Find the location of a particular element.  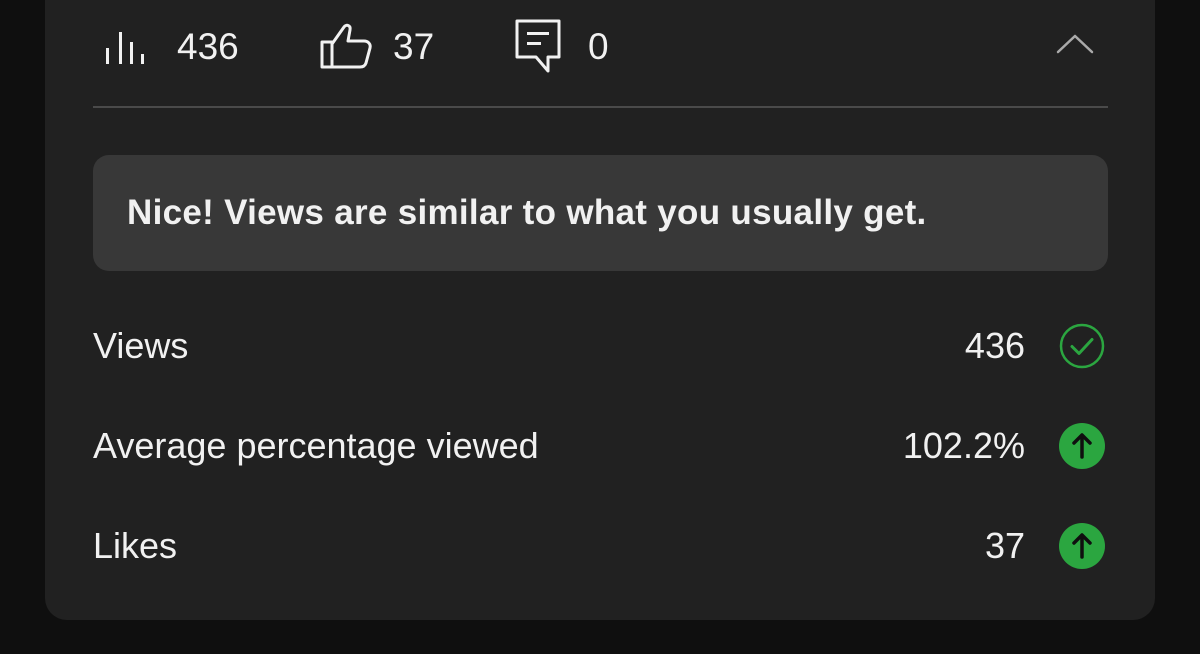

likes-stat: 37 is located at coordinates (376, 46).